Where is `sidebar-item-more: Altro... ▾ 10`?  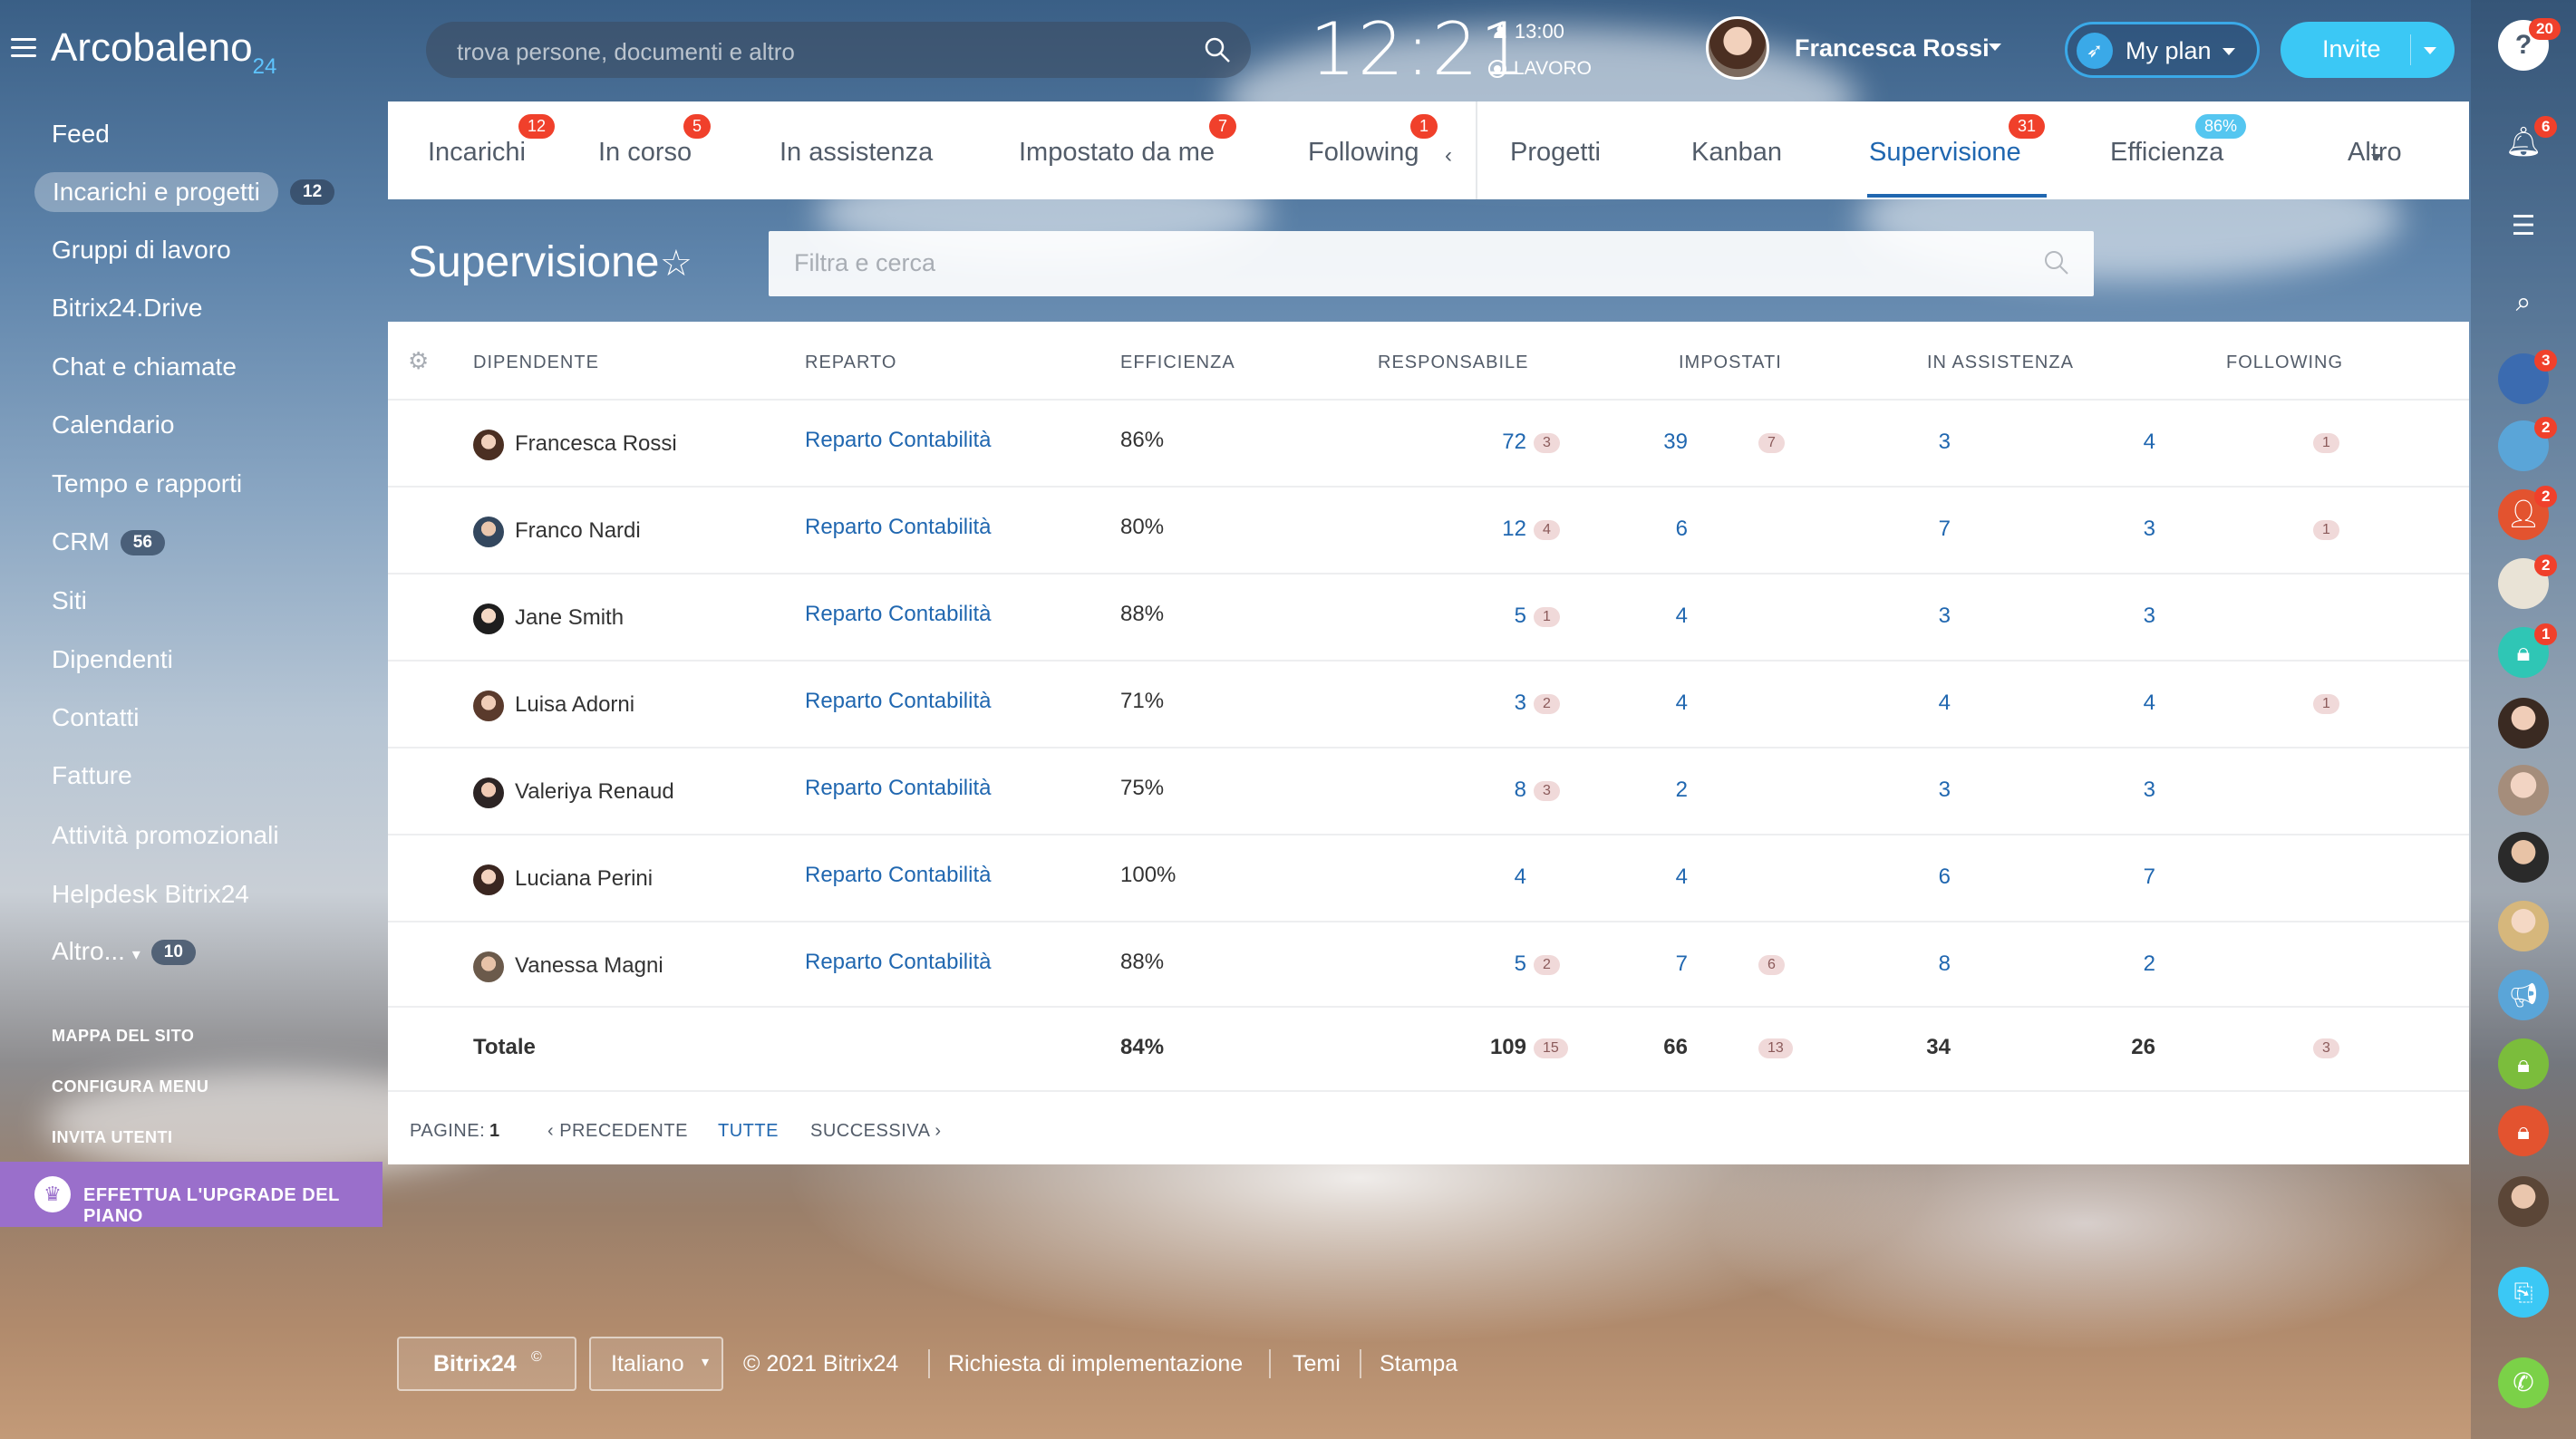 sidebar-item-more: Altro... ▾ 10 is located at coordinates (124, 951).